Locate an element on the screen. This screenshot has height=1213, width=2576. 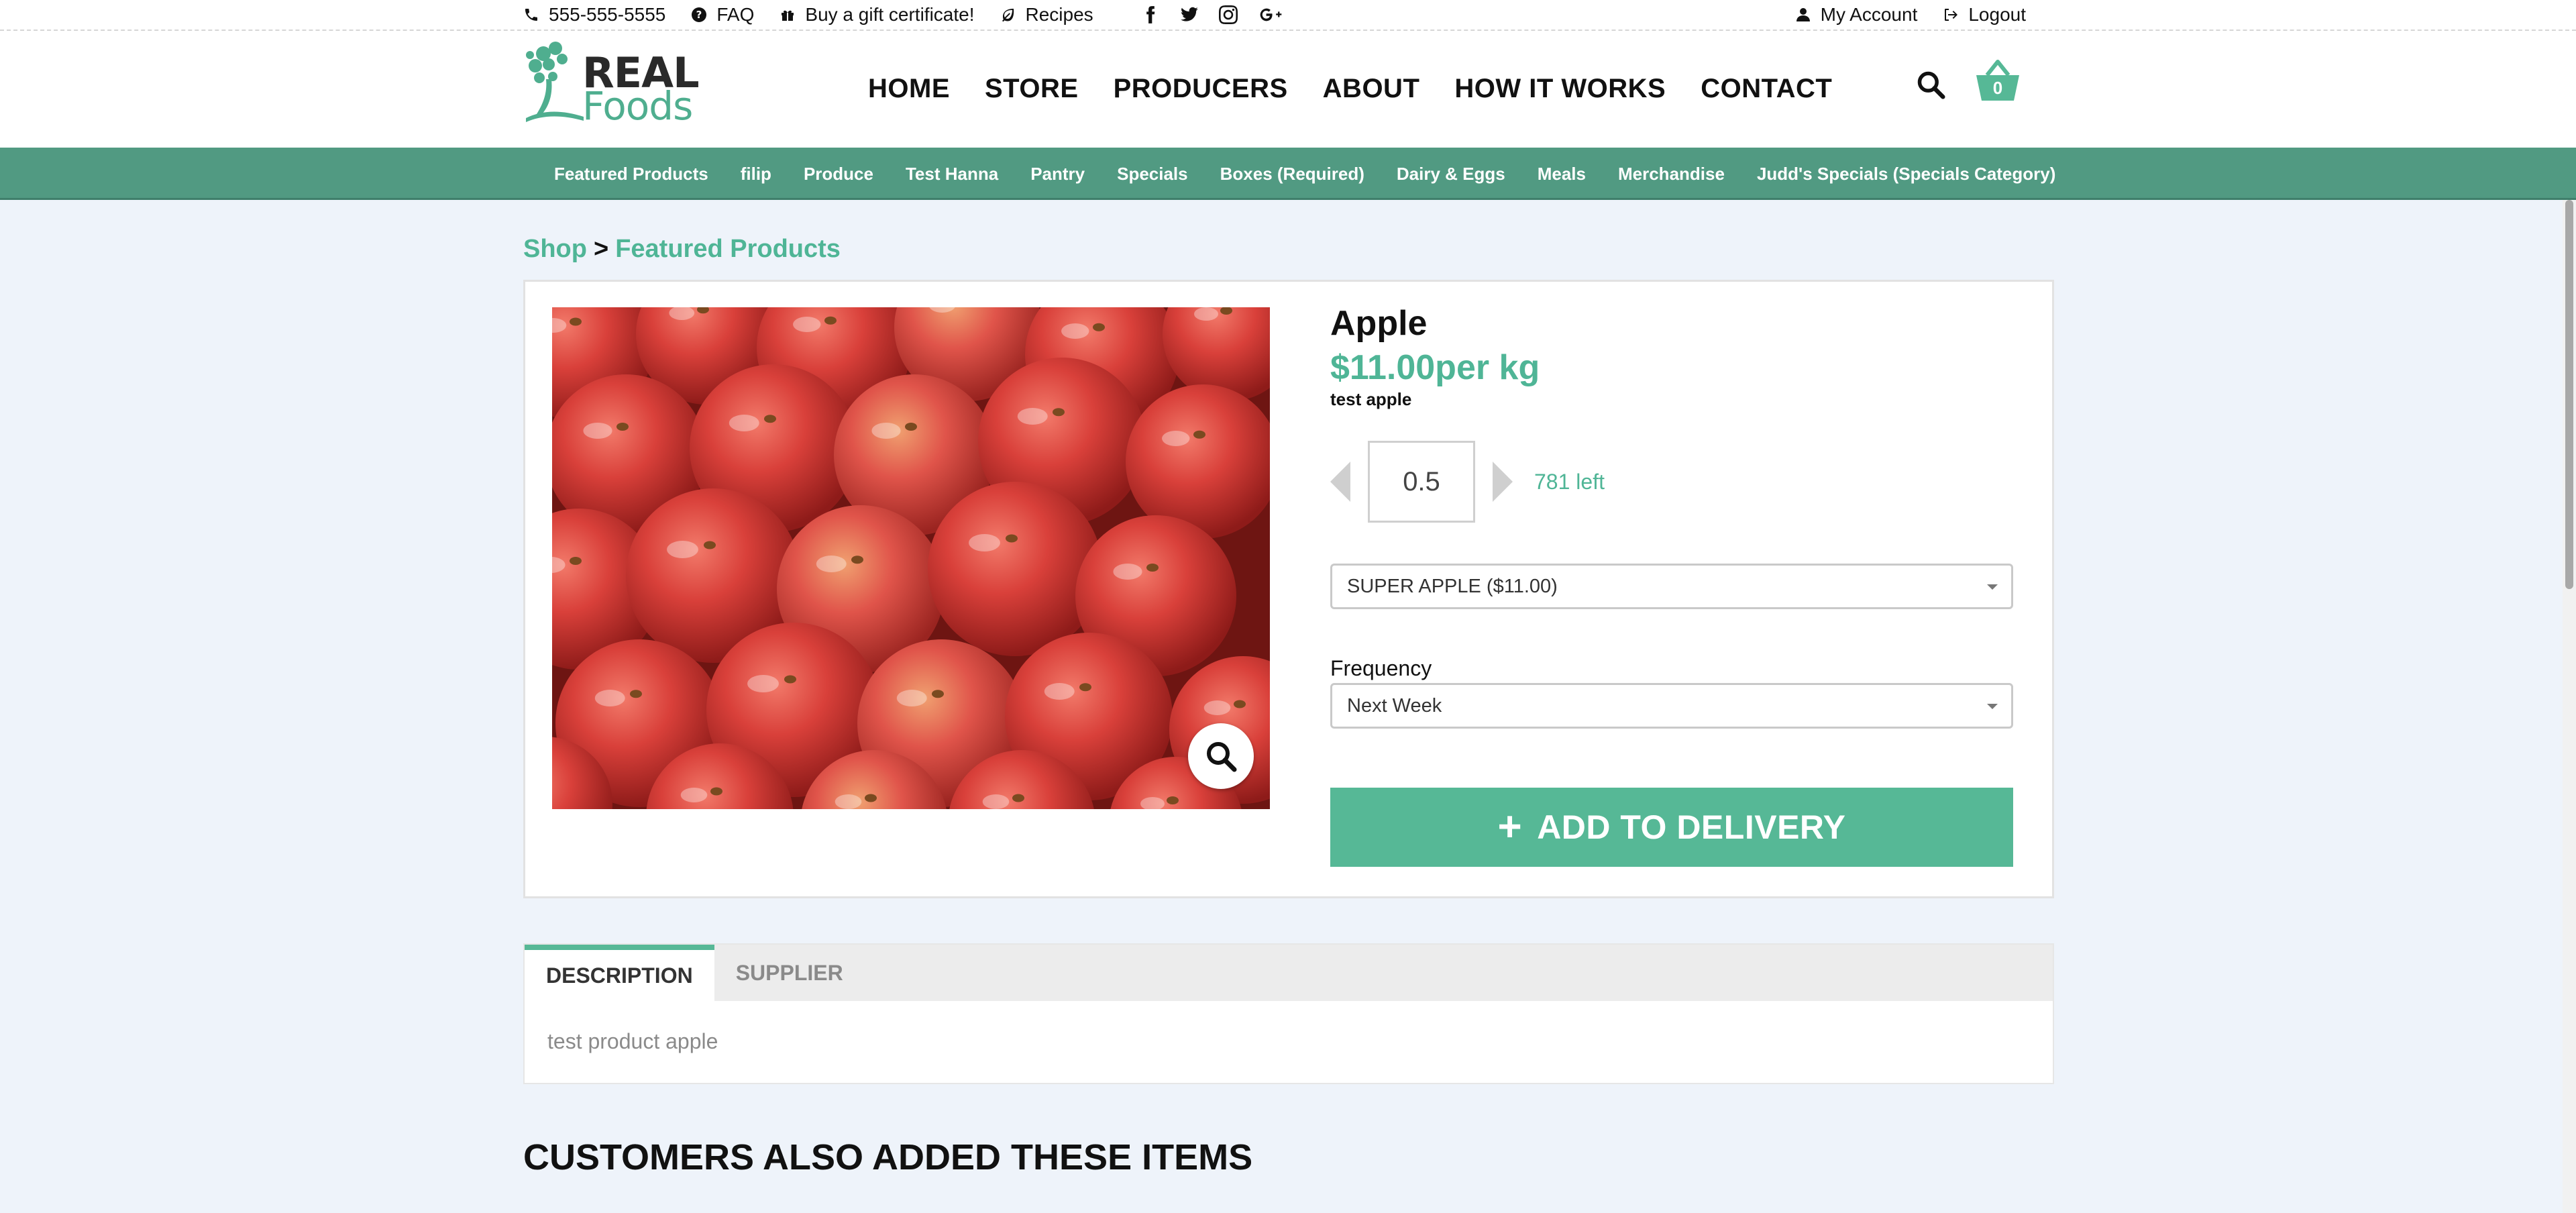
add-to-delivery-button: + ADD TO DELIVERY is located at coordinates (1671, 827).